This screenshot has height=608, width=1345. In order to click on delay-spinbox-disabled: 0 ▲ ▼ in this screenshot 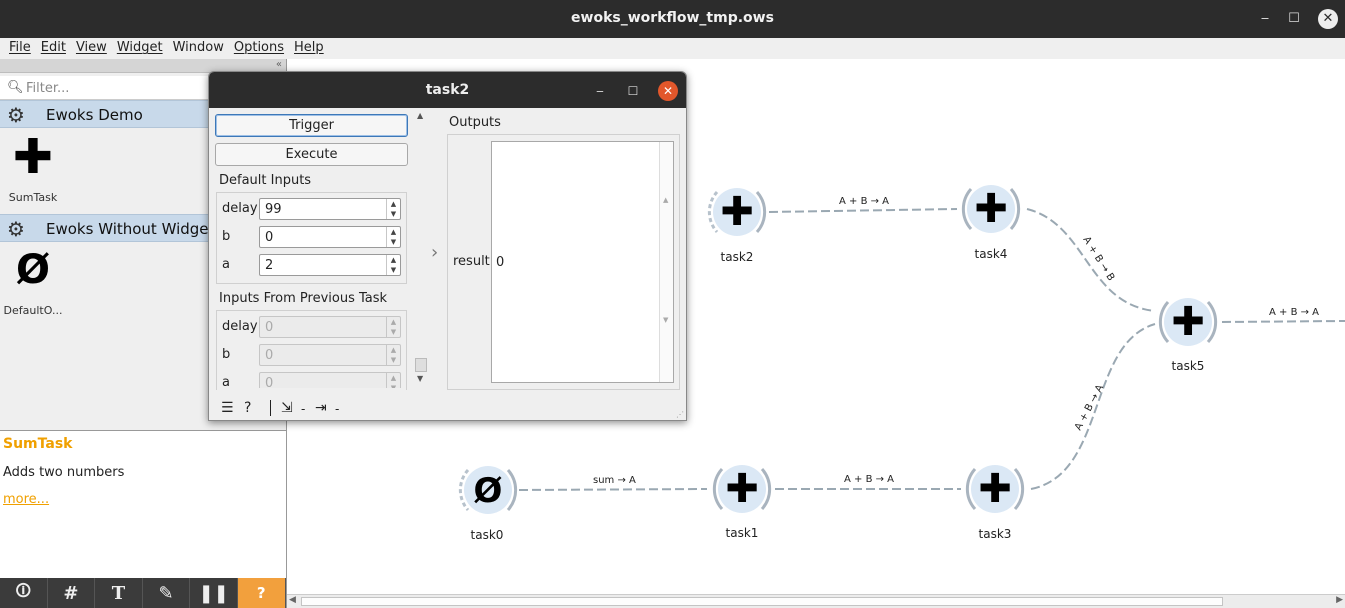, I will do `click(330, 327)`.